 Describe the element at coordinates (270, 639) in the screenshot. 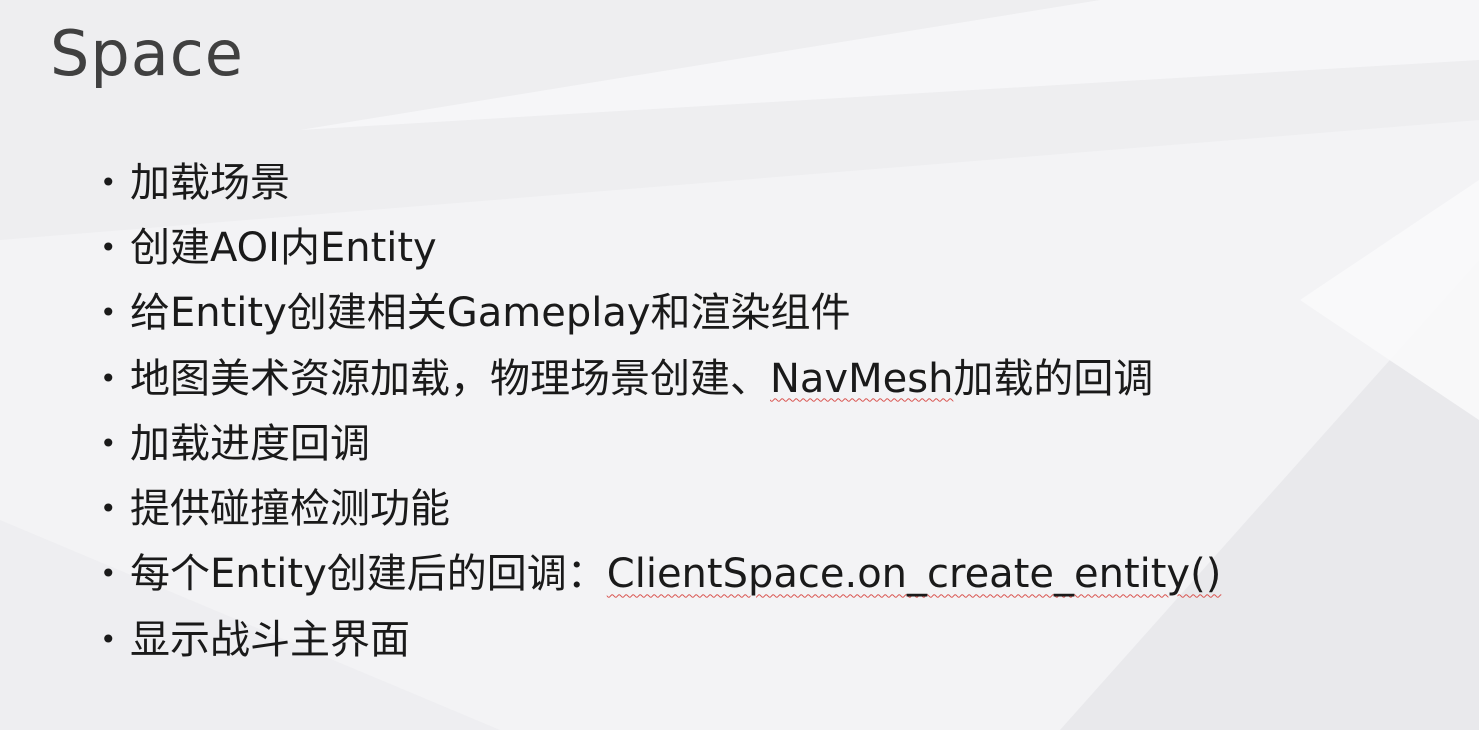

I see `bullet-text: 显示战斗主界面` at that location.